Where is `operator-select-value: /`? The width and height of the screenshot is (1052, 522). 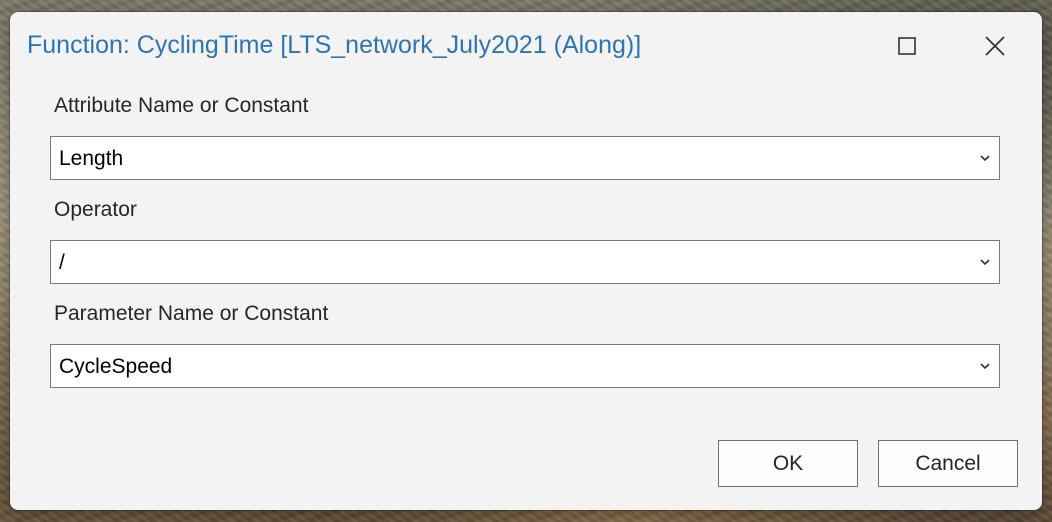 operator-select-value: / is located at coordinates (62, 262).